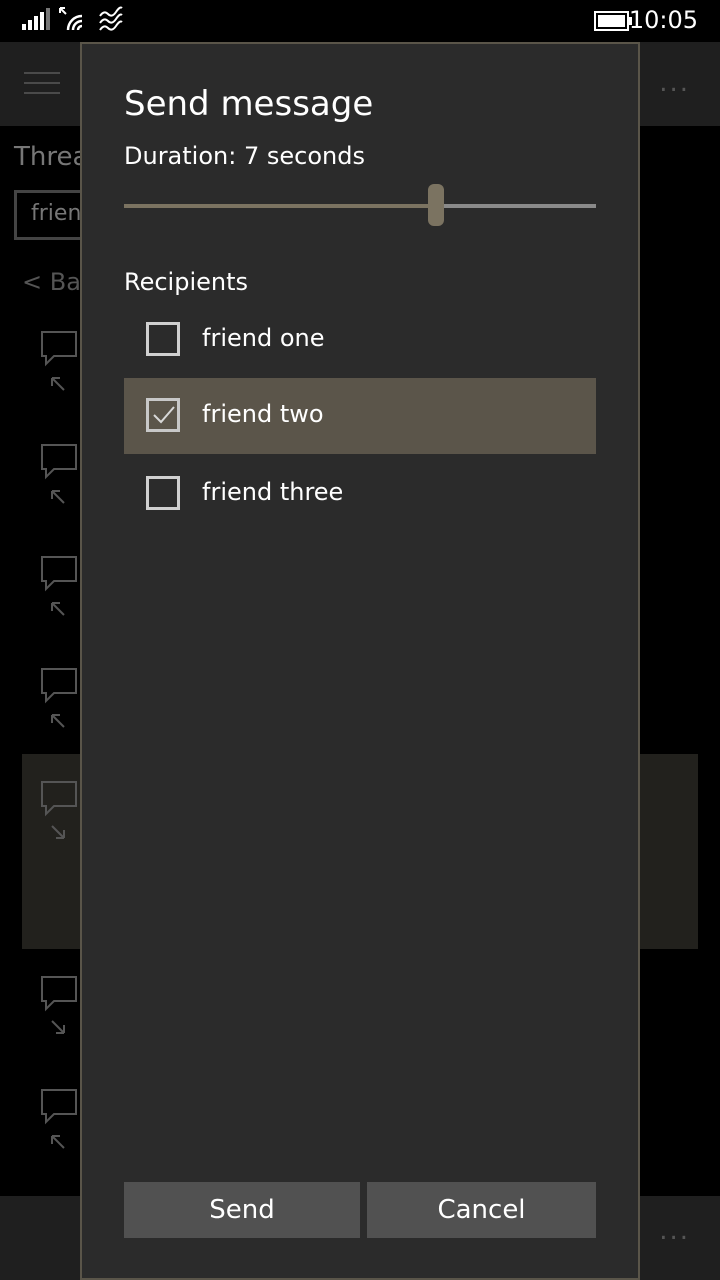 Image resolution: width=720 pixels, height=1280 pixels. I want to click on battery-icon, so click(613, 21).